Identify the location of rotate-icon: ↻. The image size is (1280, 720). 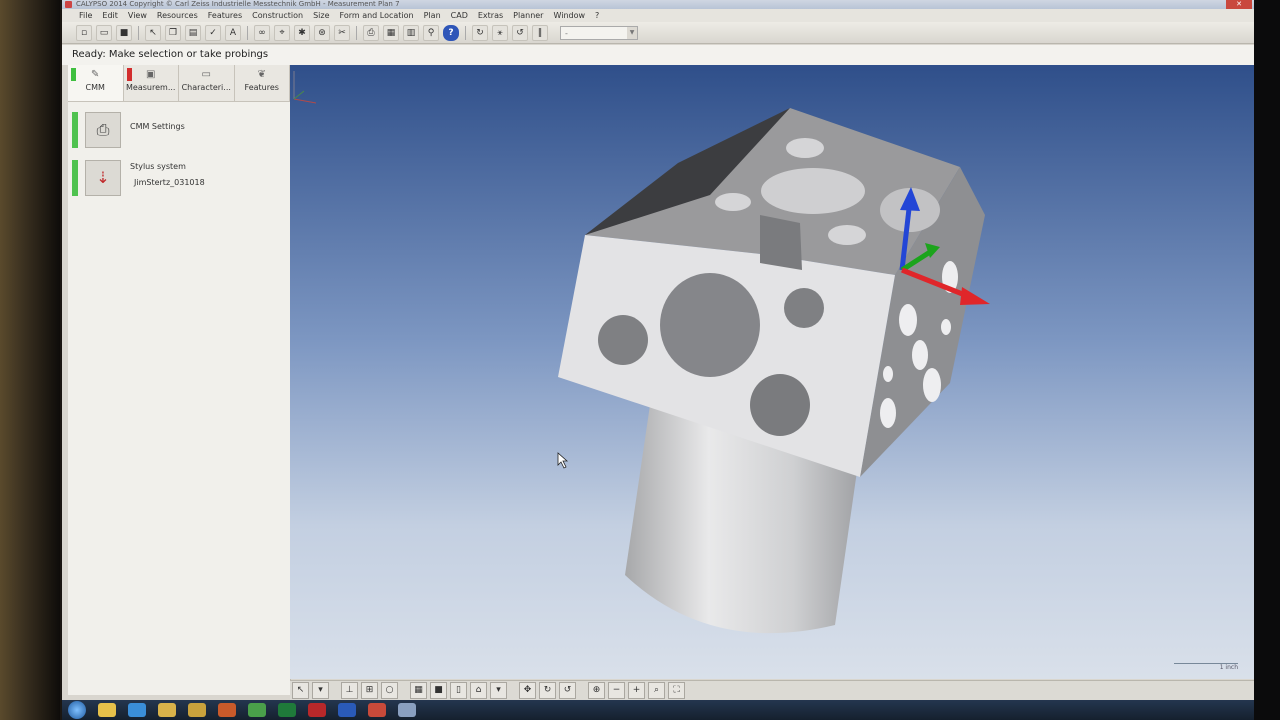
(480, 32).